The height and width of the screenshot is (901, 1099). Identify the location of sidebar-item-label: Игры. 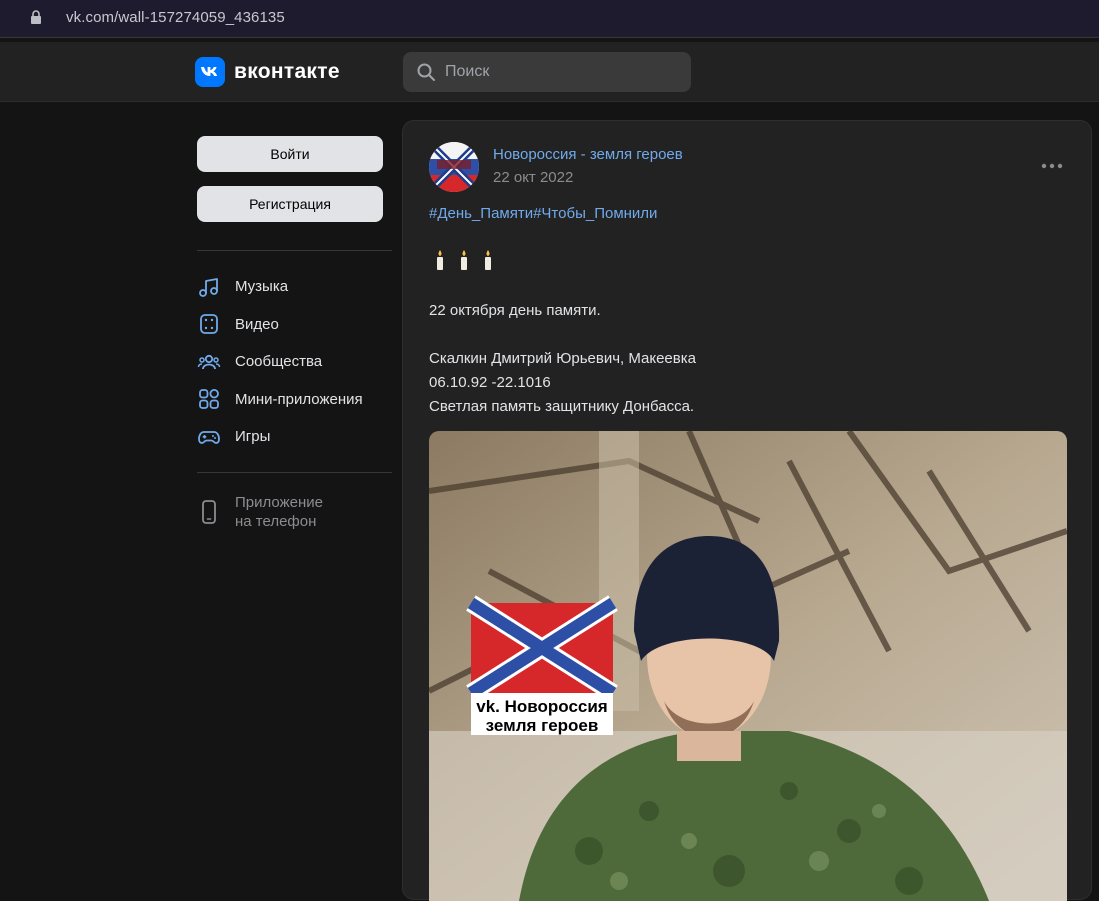
(253, 437).